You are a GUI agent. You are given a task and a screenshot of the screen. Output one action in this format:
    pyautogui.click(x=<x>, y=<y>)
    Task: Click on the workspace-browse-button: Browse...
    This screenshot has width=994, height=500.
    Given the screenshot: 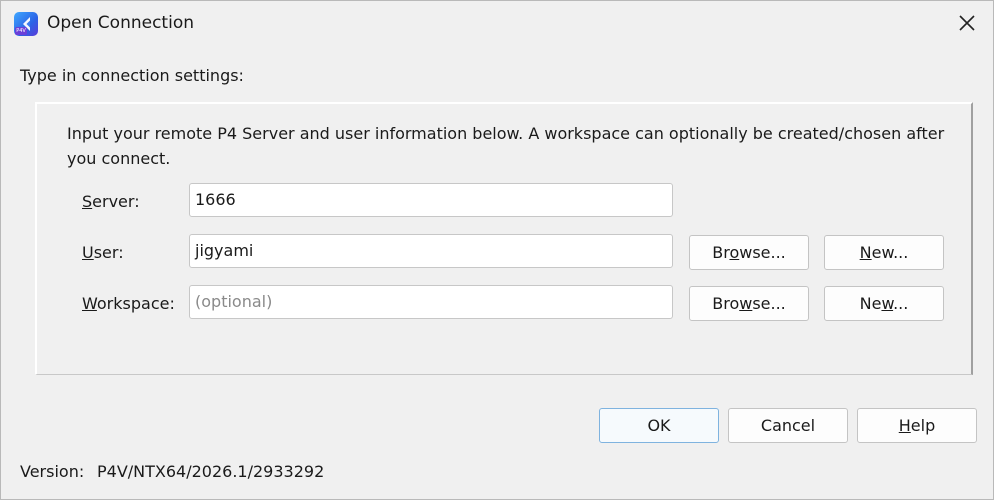 What is the action you would take?
    pyautogui.click(x=749, y=303)
    